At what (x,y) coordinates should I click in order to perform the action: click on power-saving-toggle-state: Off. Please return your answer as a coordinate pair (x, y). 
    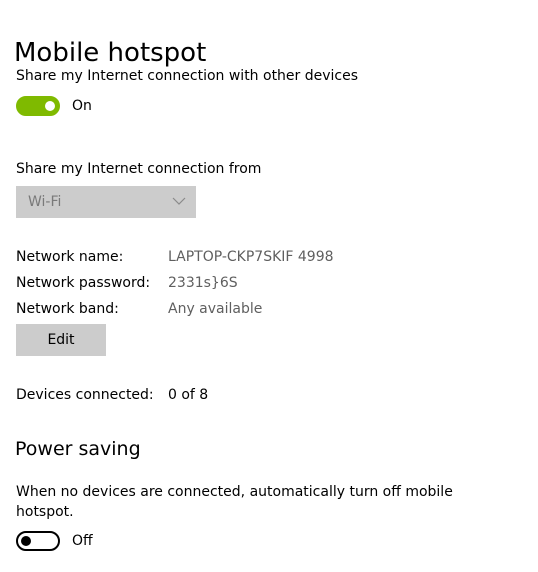
    Looking at the image, I should click on (82, 541).